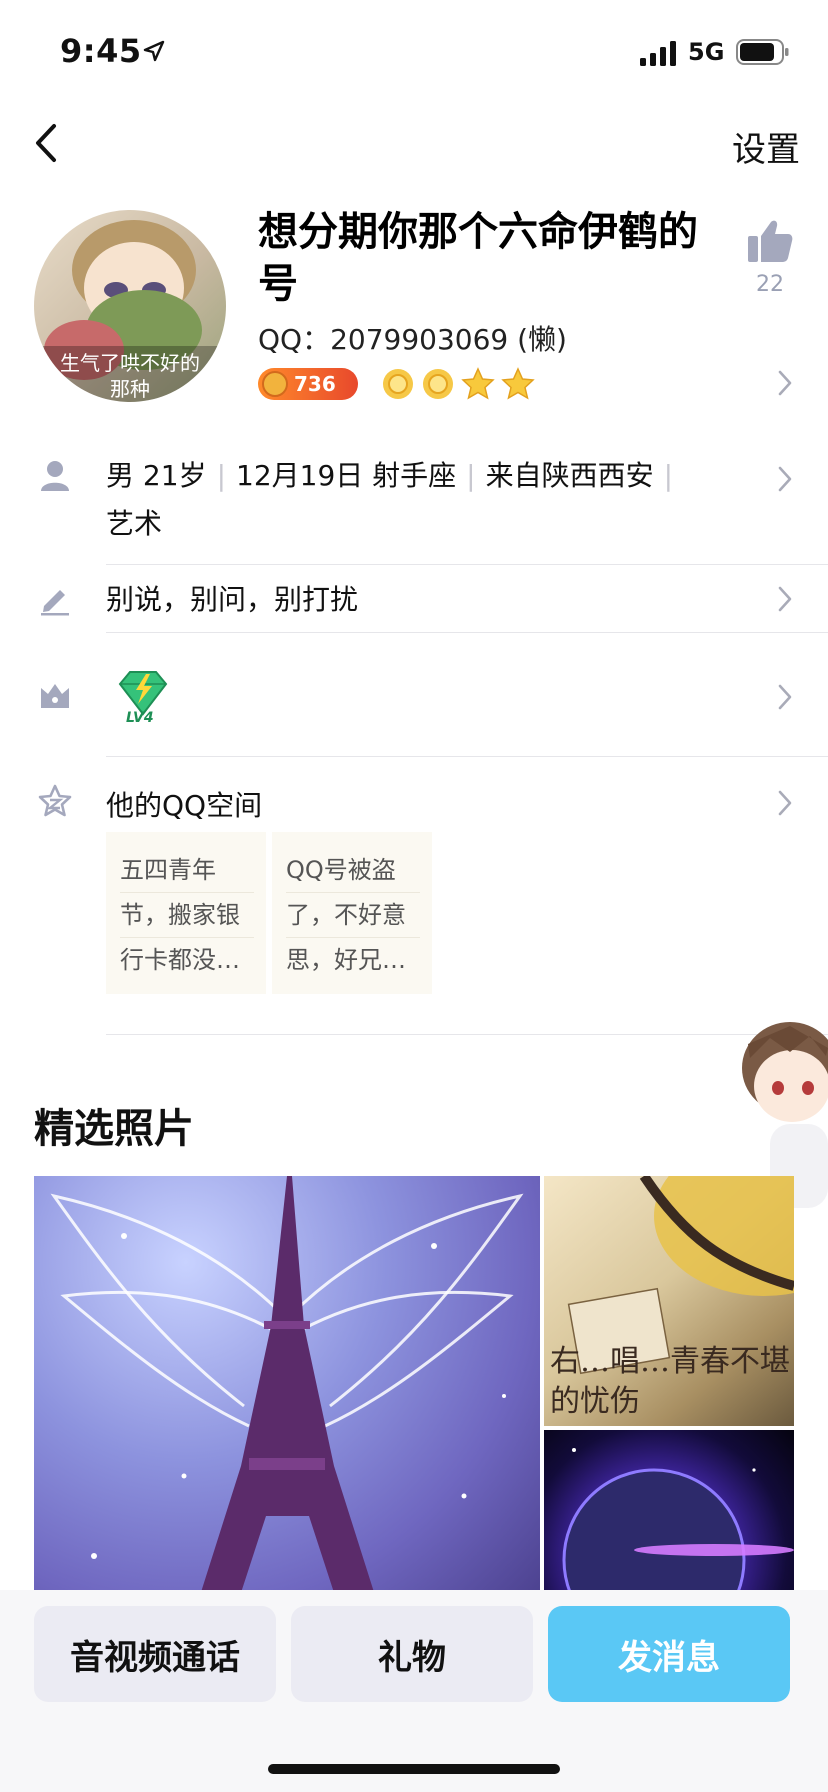 Image resolution: width=828 pixels, height=1792 pixels. I want to click on gender: 男, so click(120, 475).